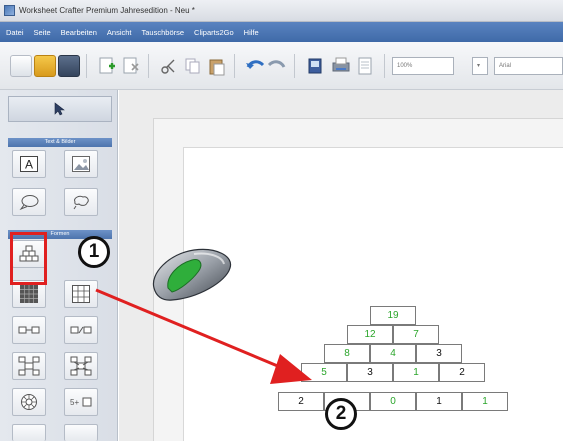 The height and width of the screenshot is (441, 563). Describe the element at coordinates (60, 142) in the screenshot. I see `section-header-text-images: Text & Bilder` at that location.